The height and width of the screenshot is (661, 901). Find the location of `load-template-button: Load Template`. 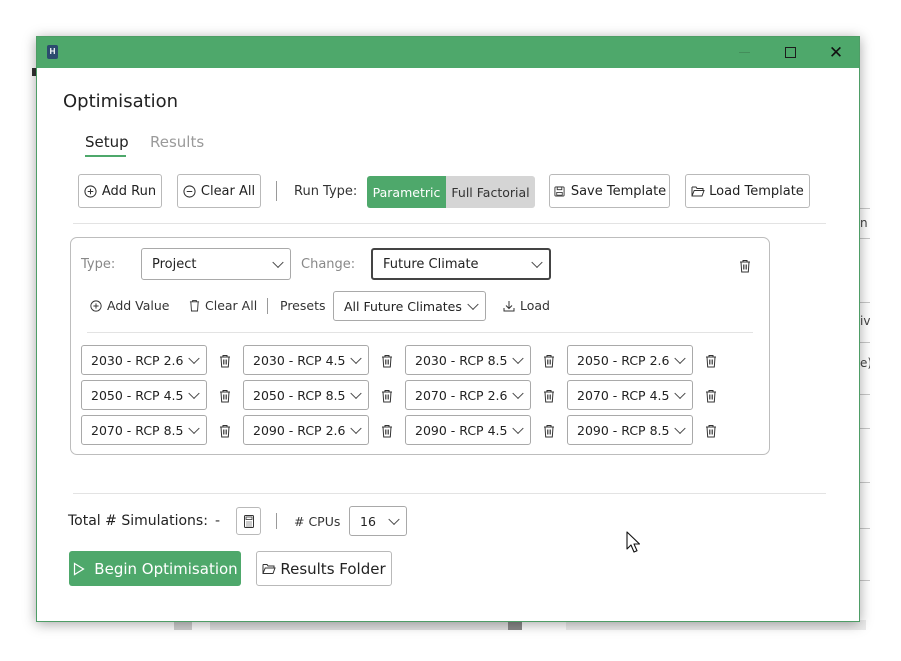

load-template-button: Load Template is located at coordinates (747, 191).